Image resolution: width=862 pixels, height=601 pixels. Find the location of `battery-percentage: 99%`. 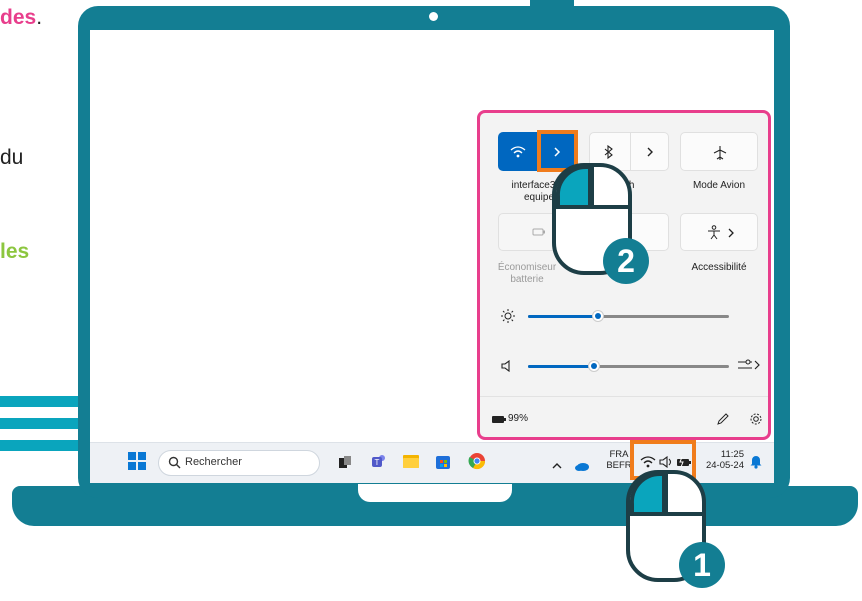

battery-percentage: 99% is located at coordinates (518, 418).